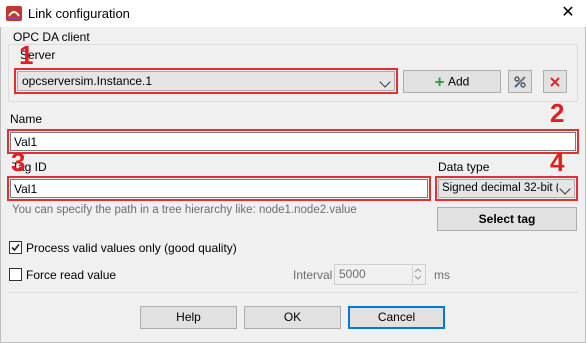 The width and height of the screenshot is (586, 343). What do you see at coordinates (79, 13) in the screenshot?
I see `window-title: Link configuration` at bounding box center [79, 13].